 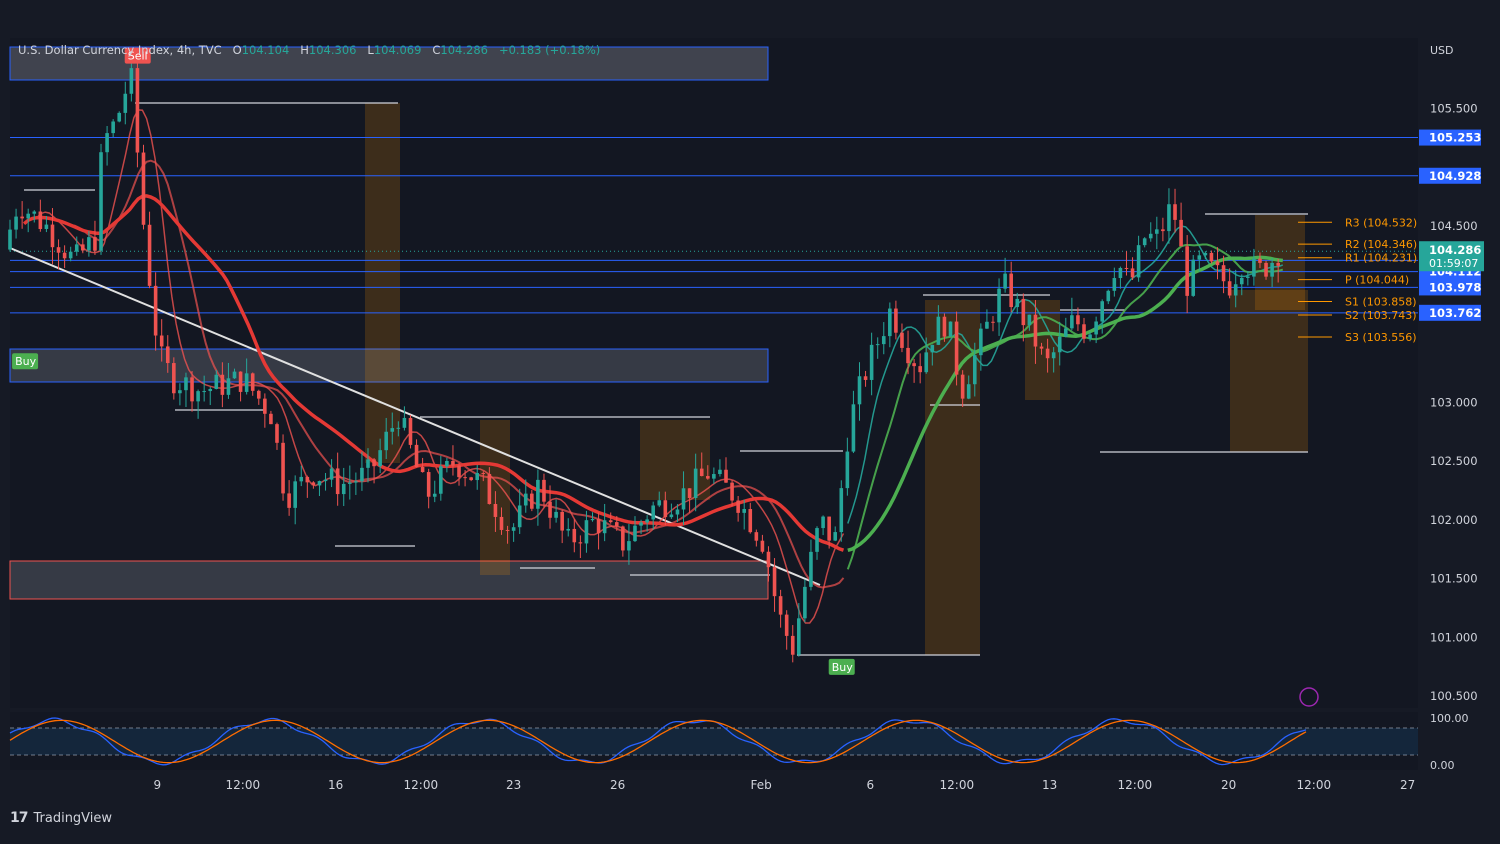 I want to click on low-value: 104.069, so click(x=397, y=50).